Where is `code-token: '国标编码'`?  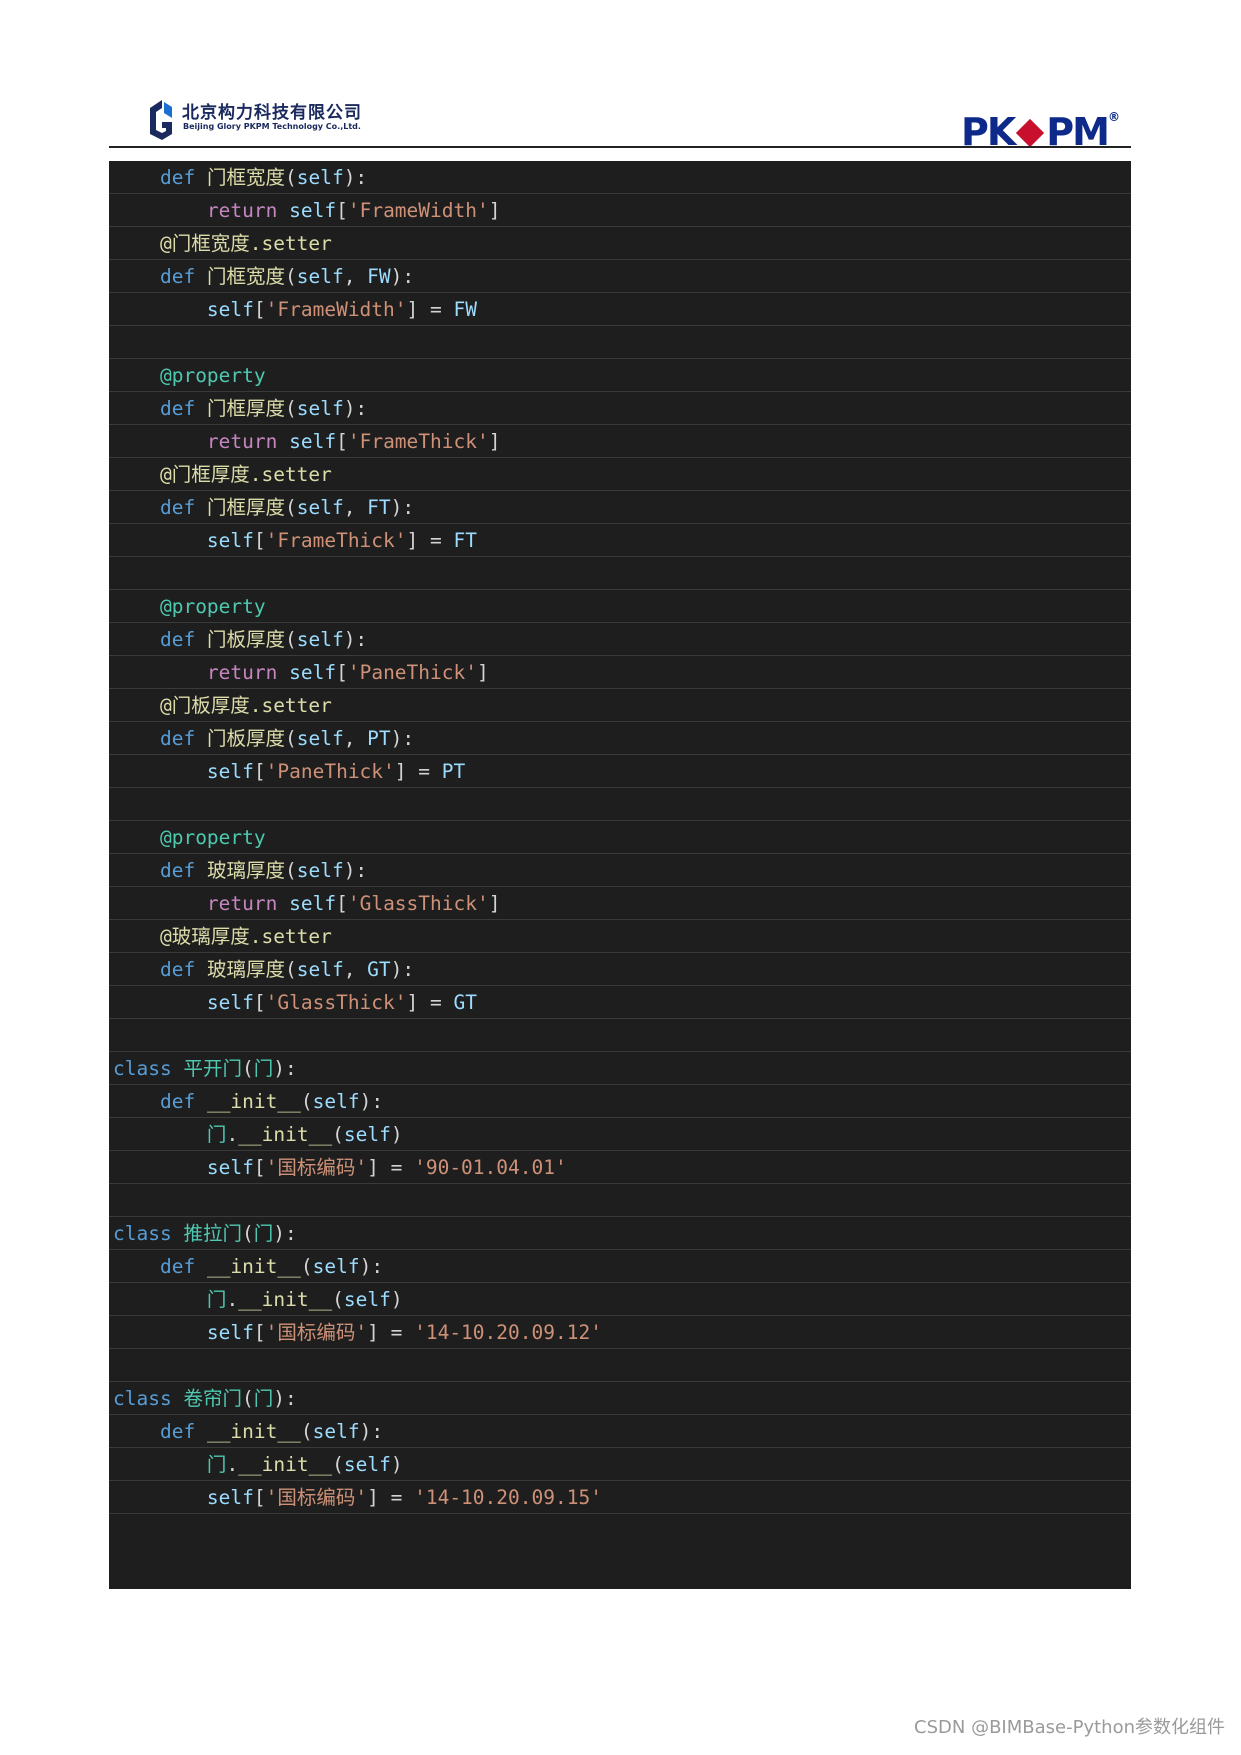
code-token: '国标编码' is located at coordinates (316, 1332).